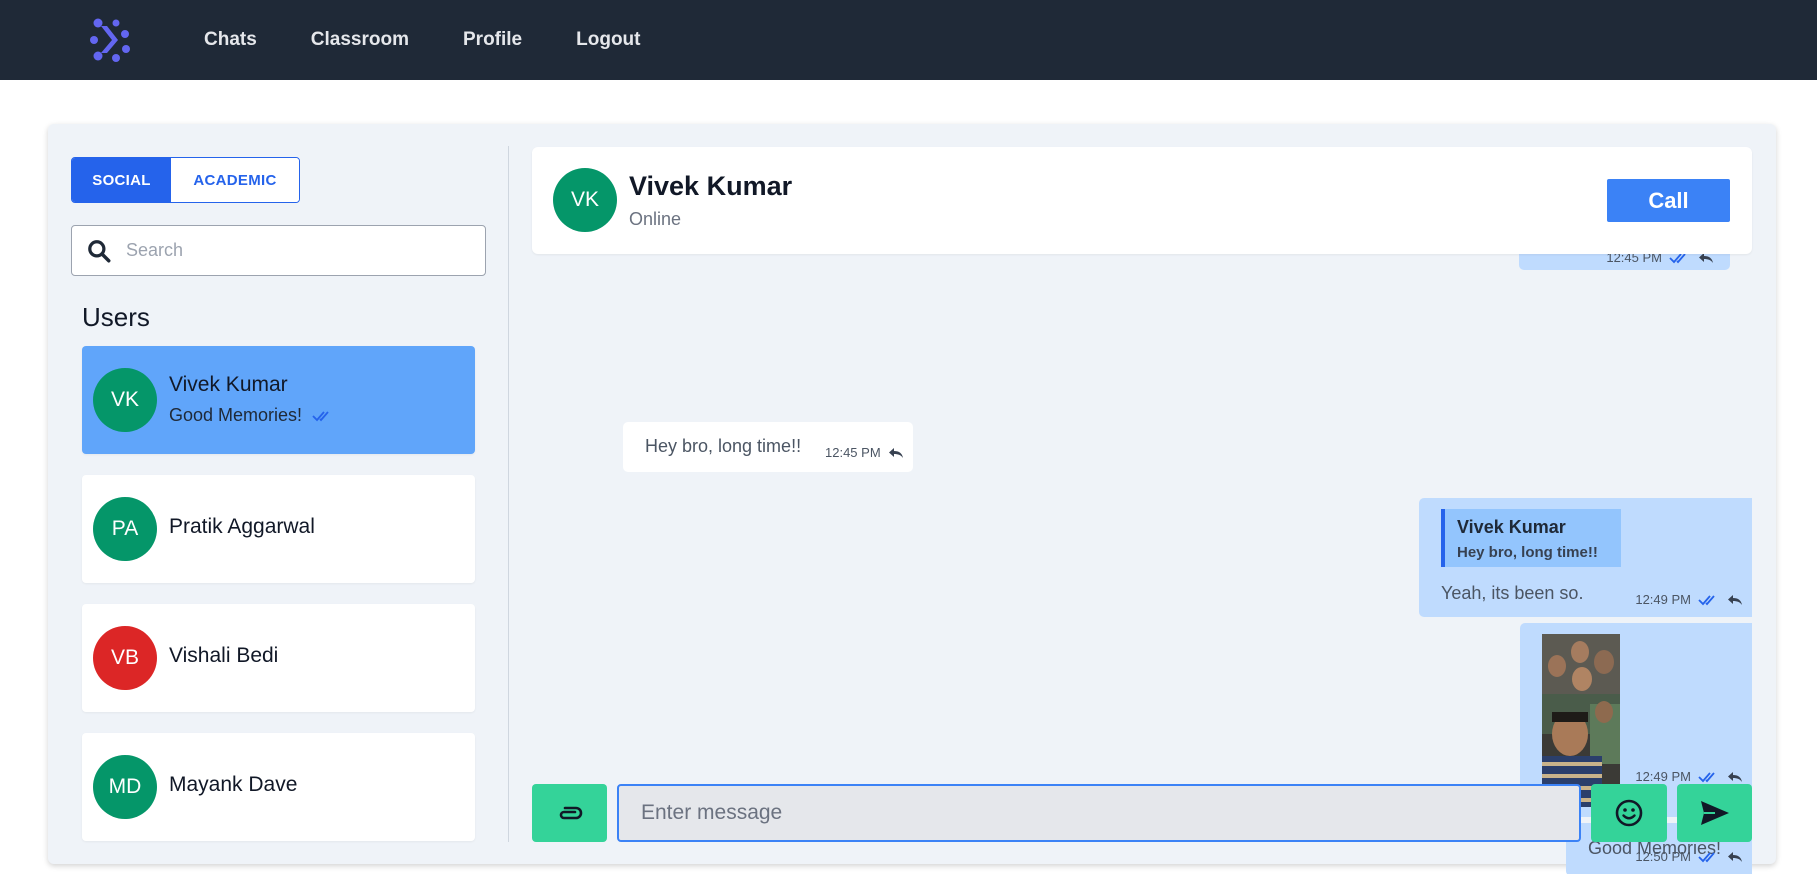 Image resolution: width=1817 pixels, height=894 pixels. Describe the element at coordinates (296, 250) in the screenshot. I see `search-input` at that location.